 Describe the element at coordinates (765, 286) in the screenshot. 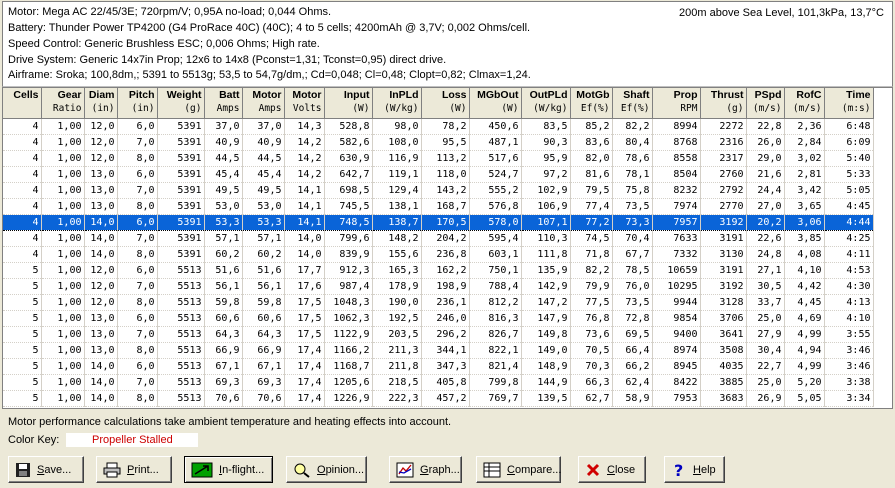

I see `table-cell: 30,5` at that location.